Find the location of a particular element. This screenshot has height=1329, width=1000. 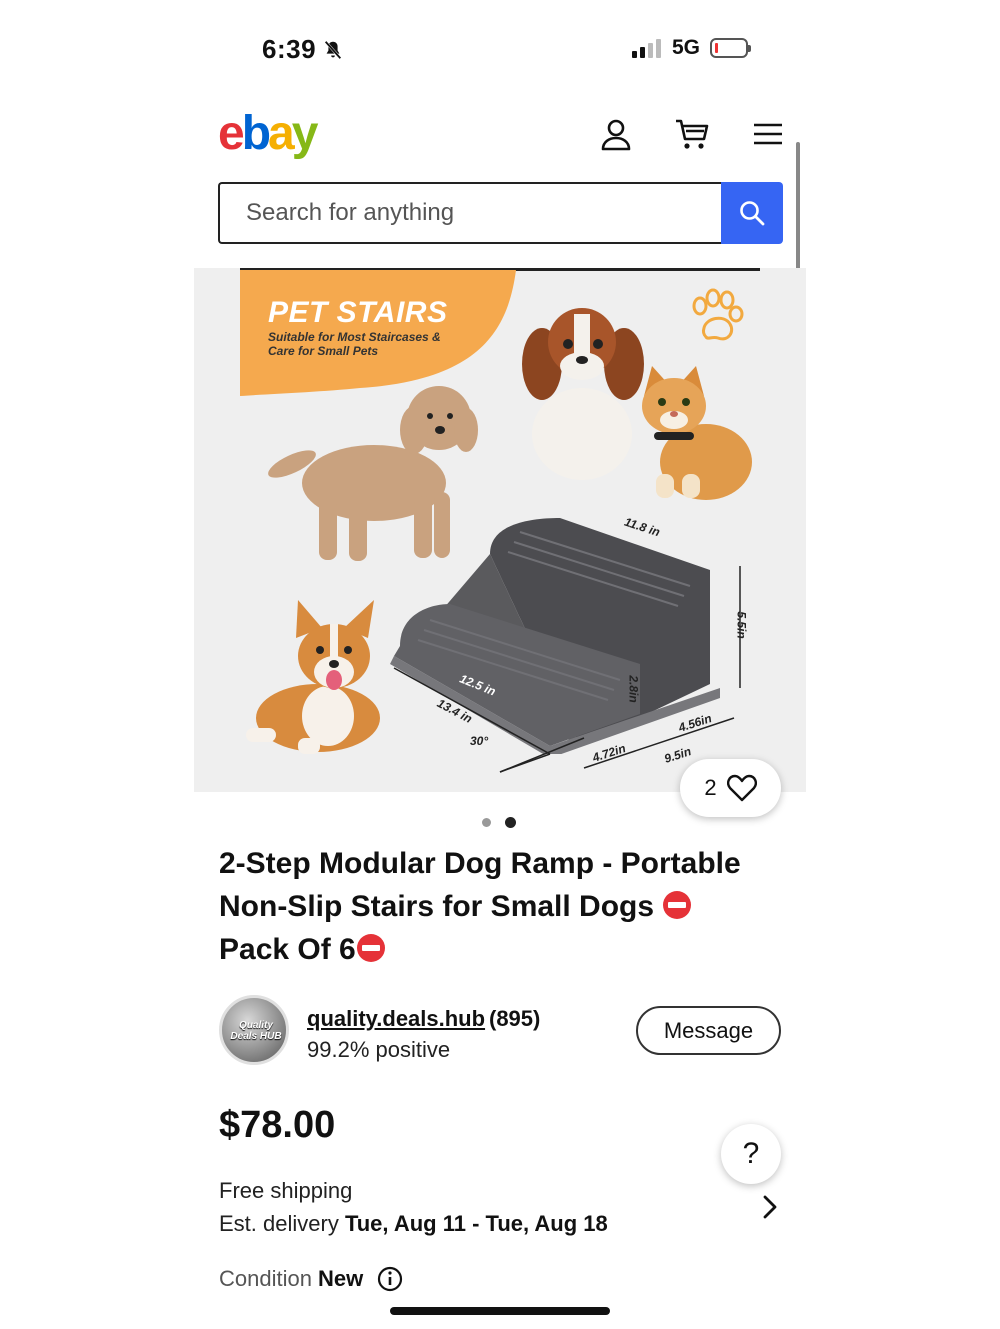

battery-icon is located at coordinates (731, 48).